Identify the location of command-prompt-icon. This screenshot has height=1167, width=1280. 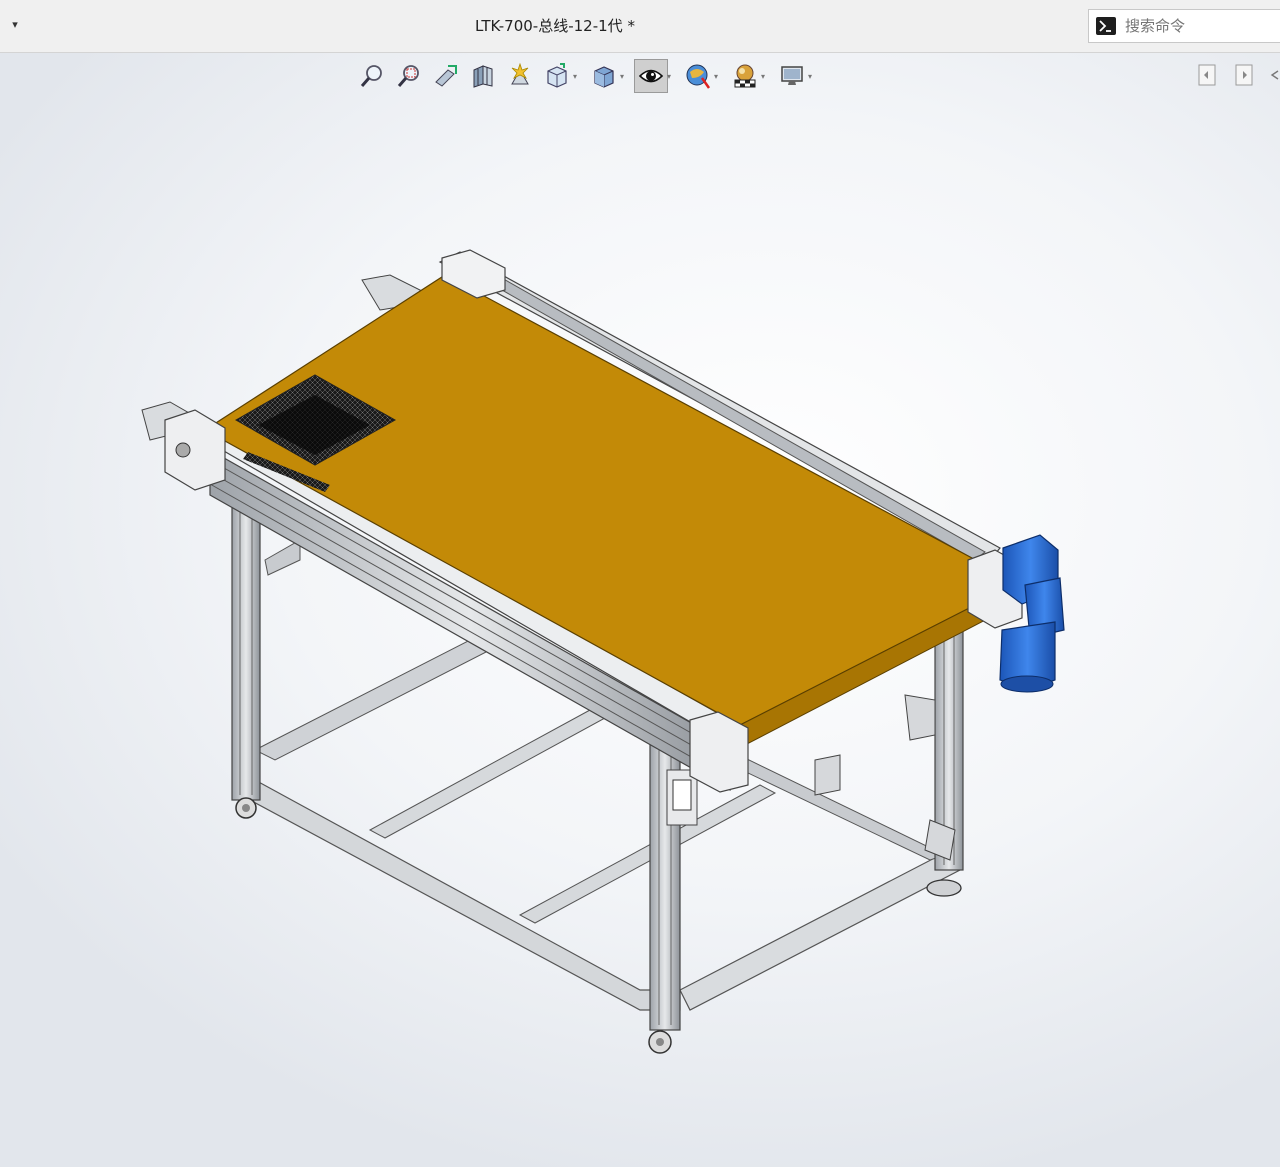
(1106, 26).